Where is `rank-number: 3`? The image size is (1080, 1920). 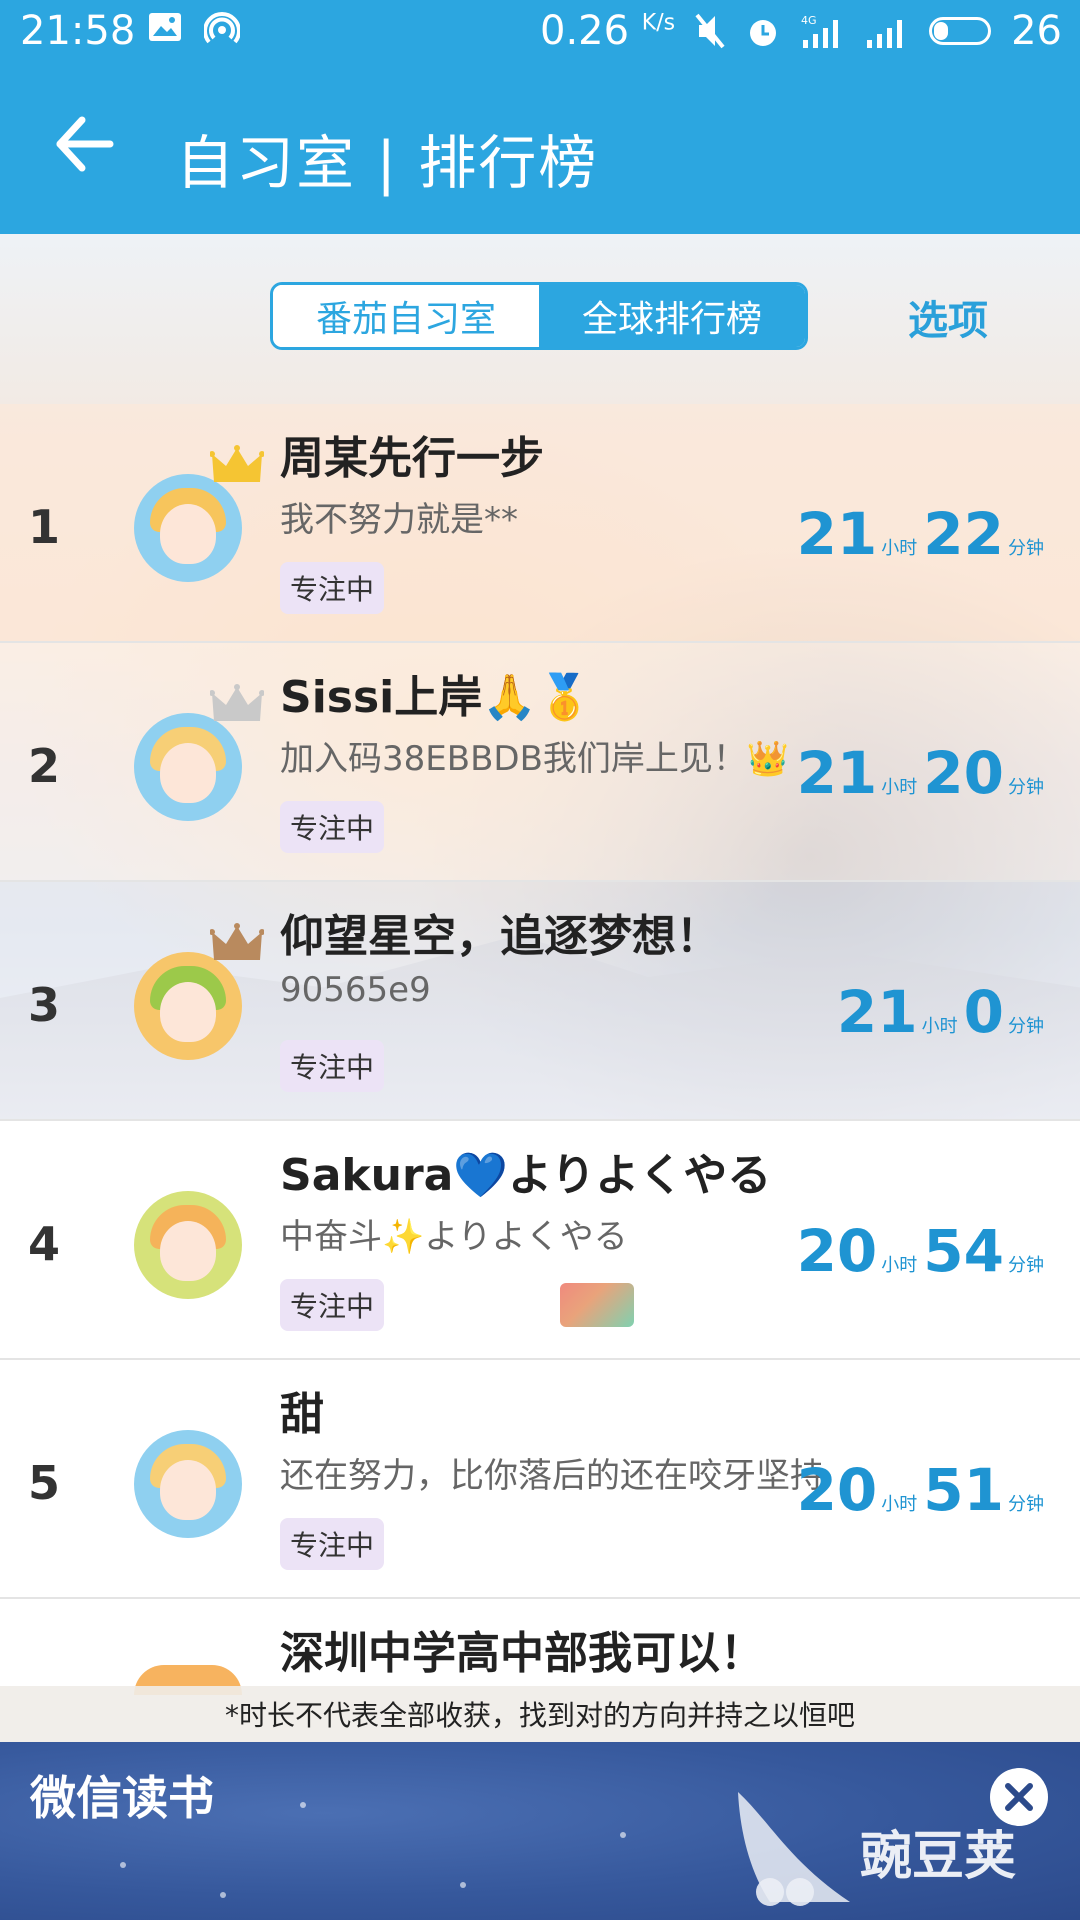 rank-number: 3 is located at coordinates (44, 1005).